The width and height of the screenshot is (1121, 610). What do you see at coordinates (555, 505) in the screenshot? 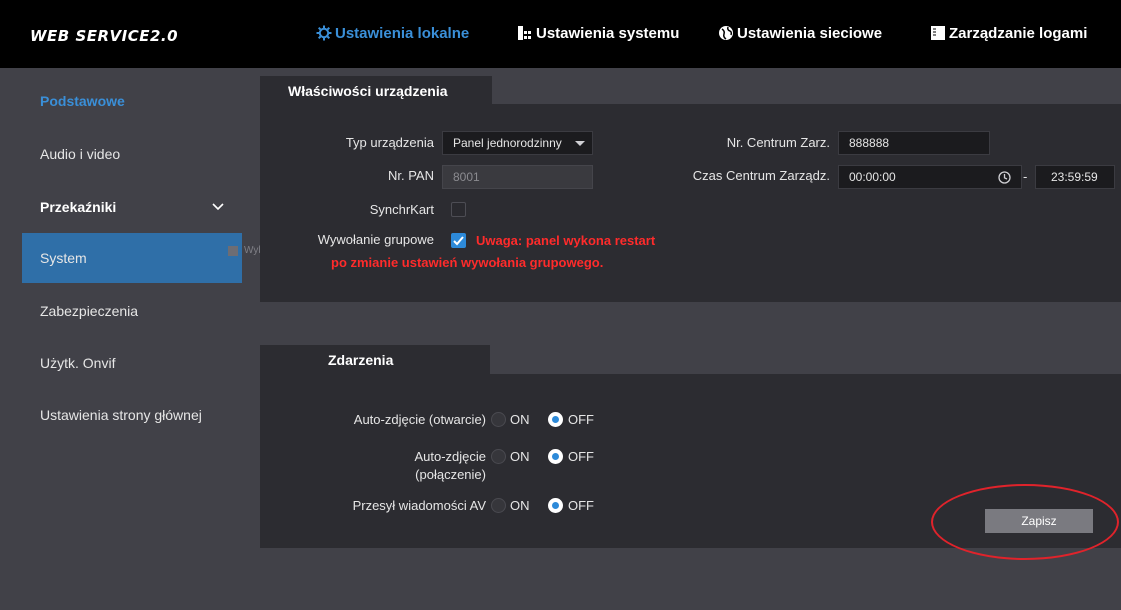
I see `av-message-transfer-off-radio` at bounding box center [555, 505].